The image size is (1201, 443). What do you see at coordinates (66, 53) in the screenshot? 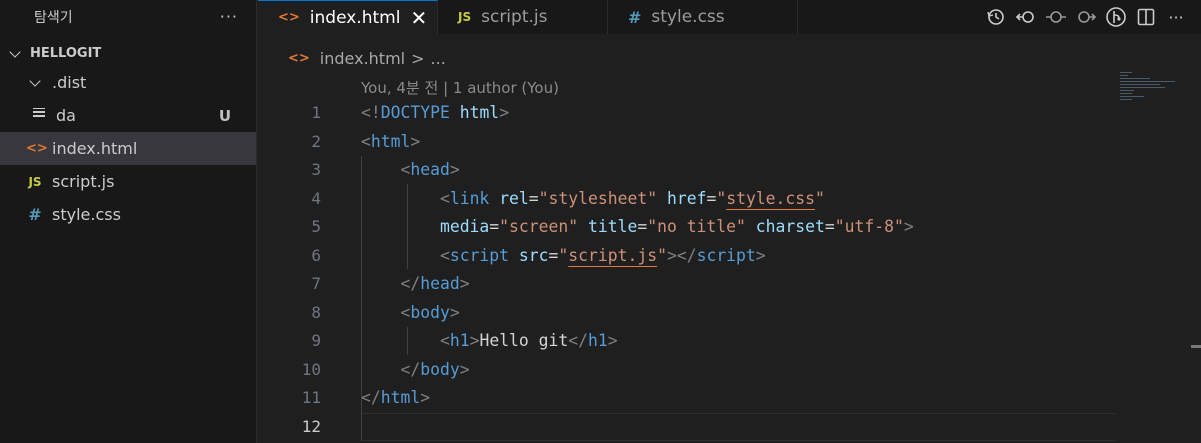
I see `folder-name: HELLOGIT` at bounding box center [66, 53].